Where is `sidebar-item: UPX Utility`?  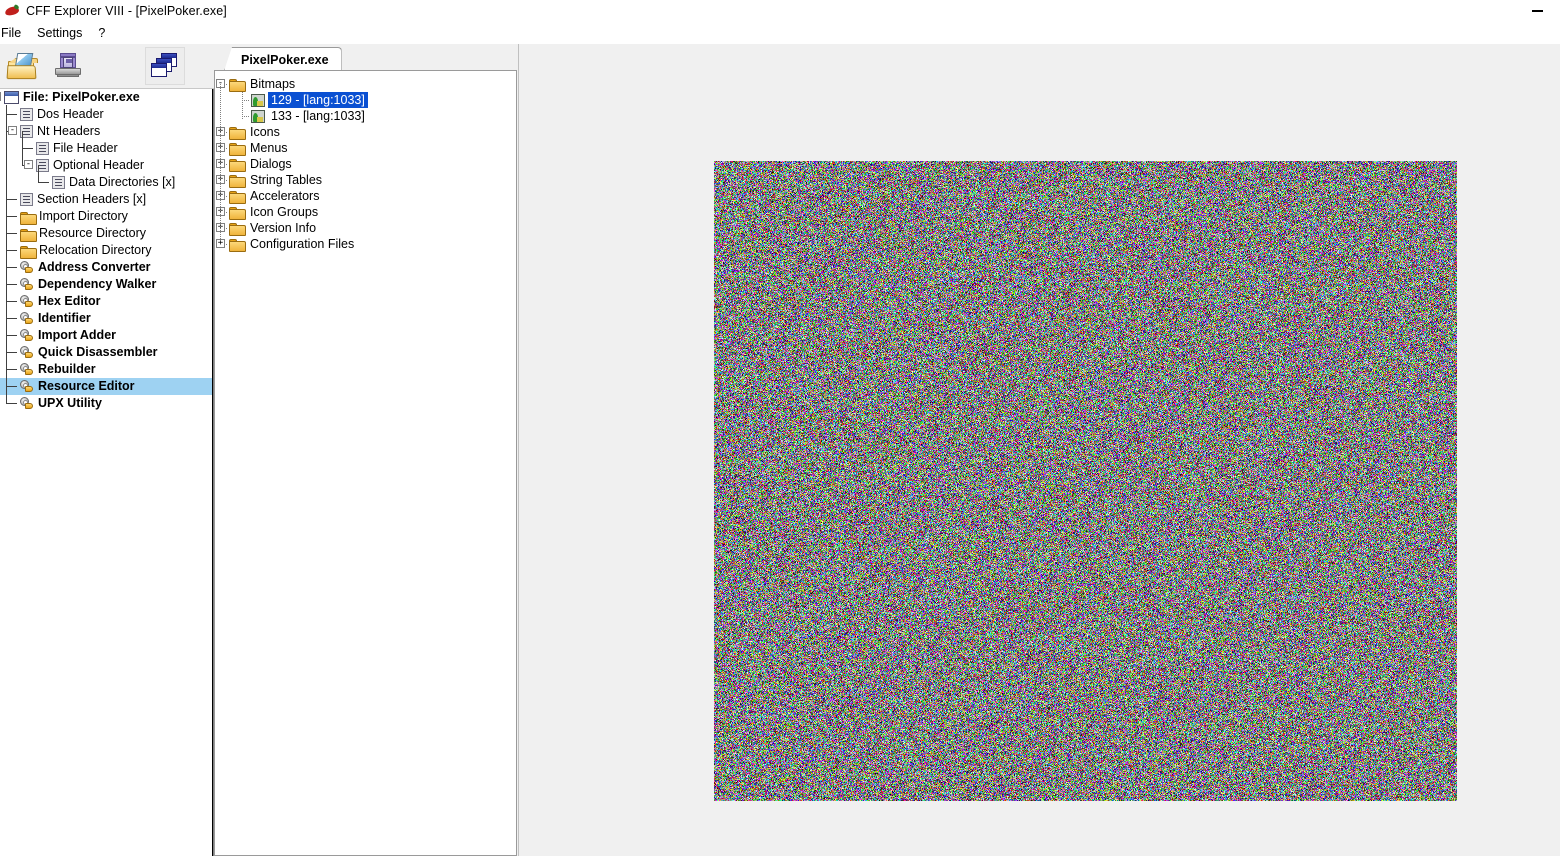
sidebar-item: UPX Utility is located at coordinates (106, 403).